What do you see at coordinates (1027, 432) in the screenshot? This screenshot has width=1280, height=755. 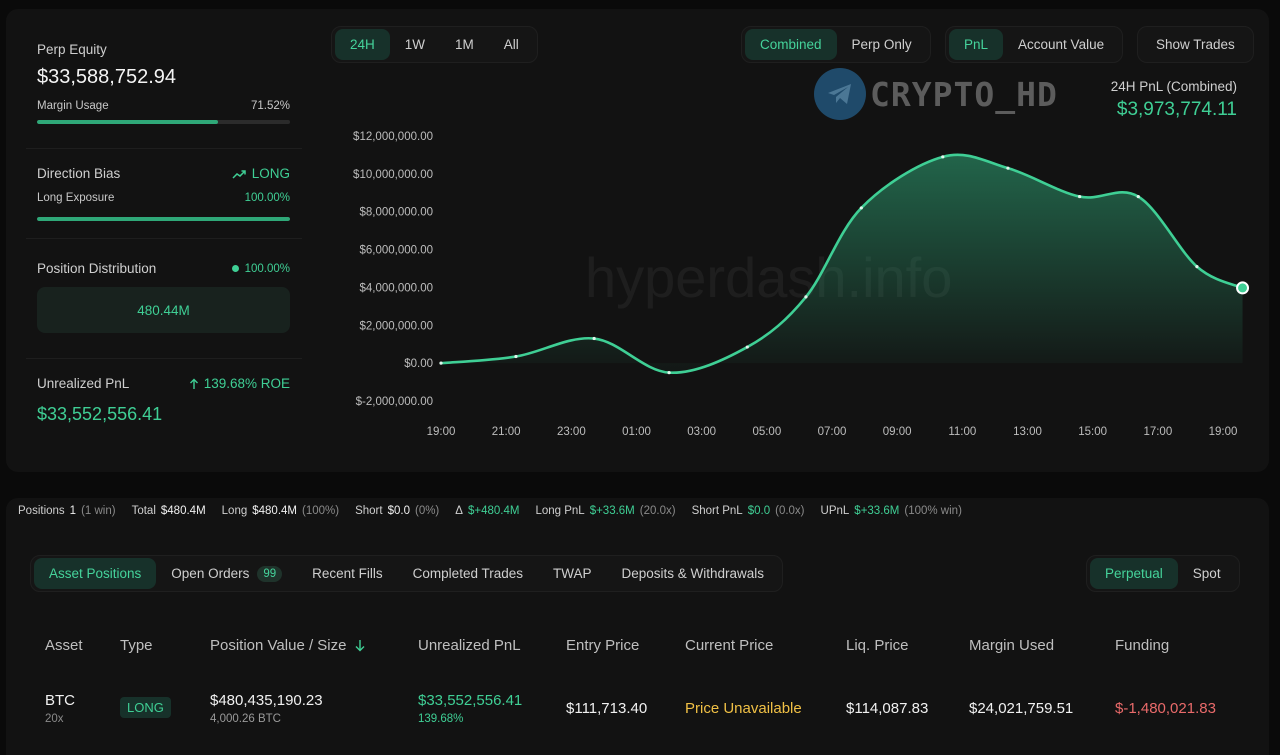 I see `x-tick-label: 13:00` at bounding box center [1027, 432].